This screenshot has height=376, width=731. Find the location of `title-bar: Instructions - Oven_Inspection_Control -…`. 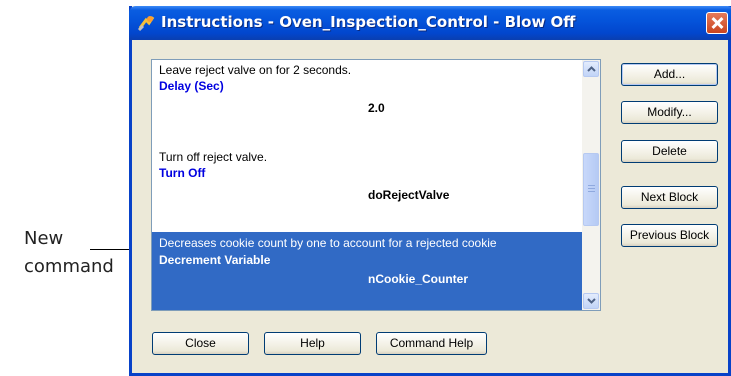

title-bar: Instructions - Oven_Inspection_Control -… is located at coordinates (430, 23).